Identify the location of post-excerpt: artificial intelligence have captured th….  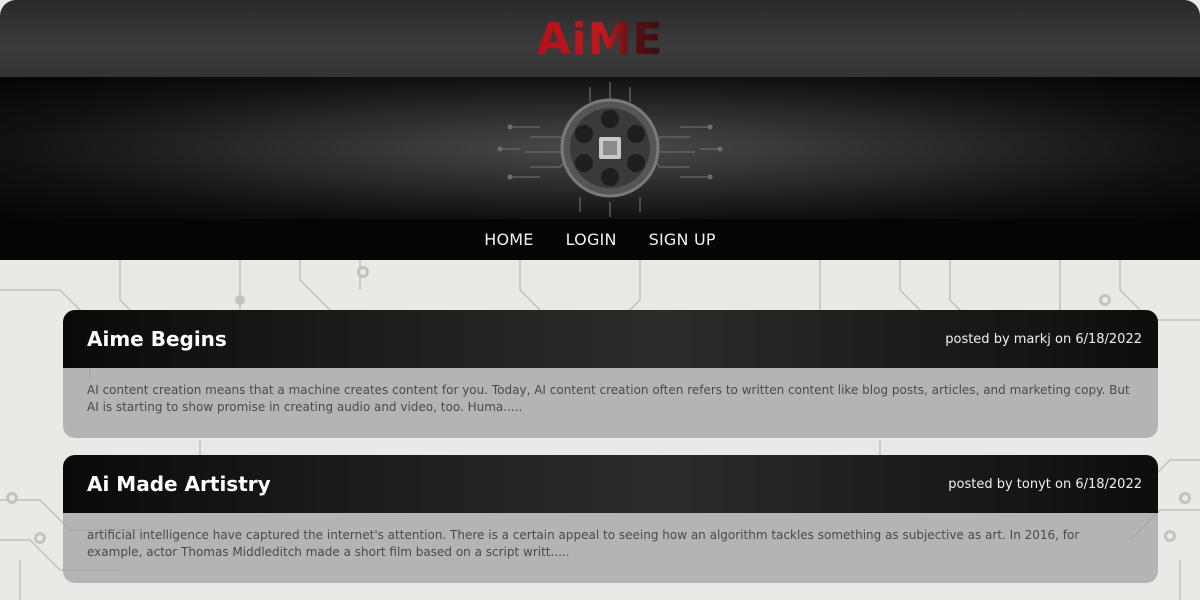
(610, 548).